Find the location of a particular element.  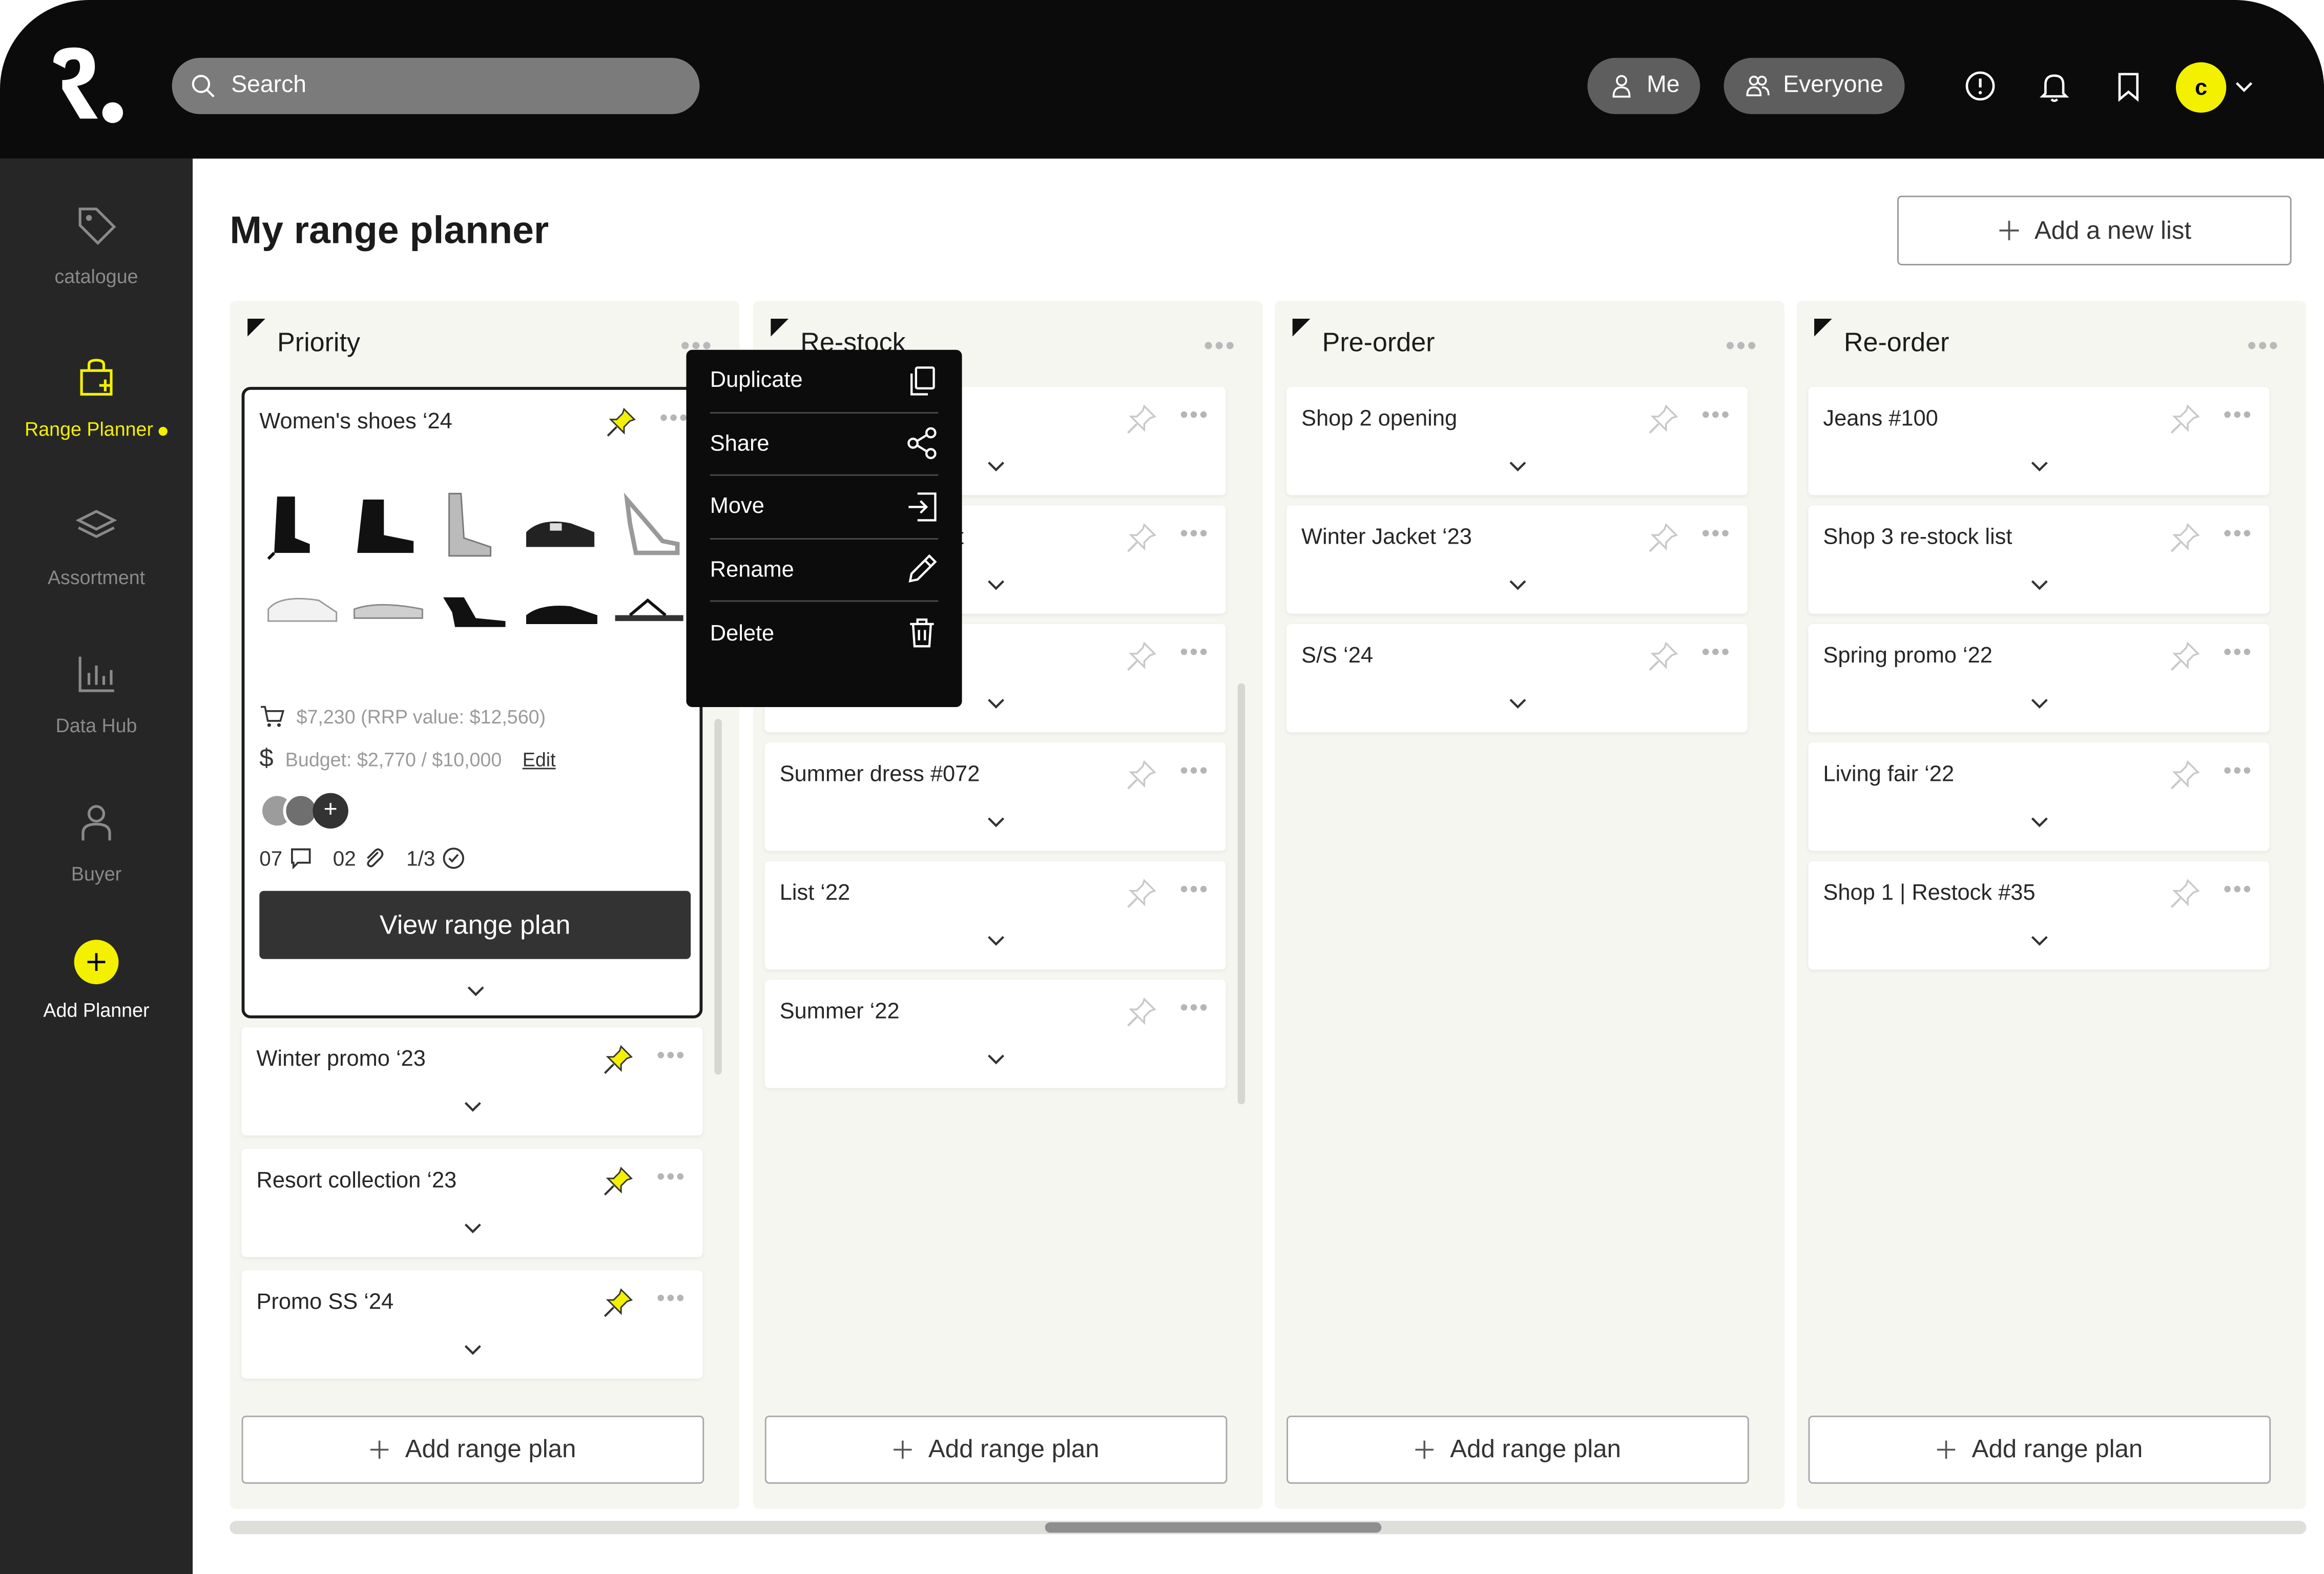

range-plan-card: Living fair ‘22 ••• is located at coordinates (2039, 796).